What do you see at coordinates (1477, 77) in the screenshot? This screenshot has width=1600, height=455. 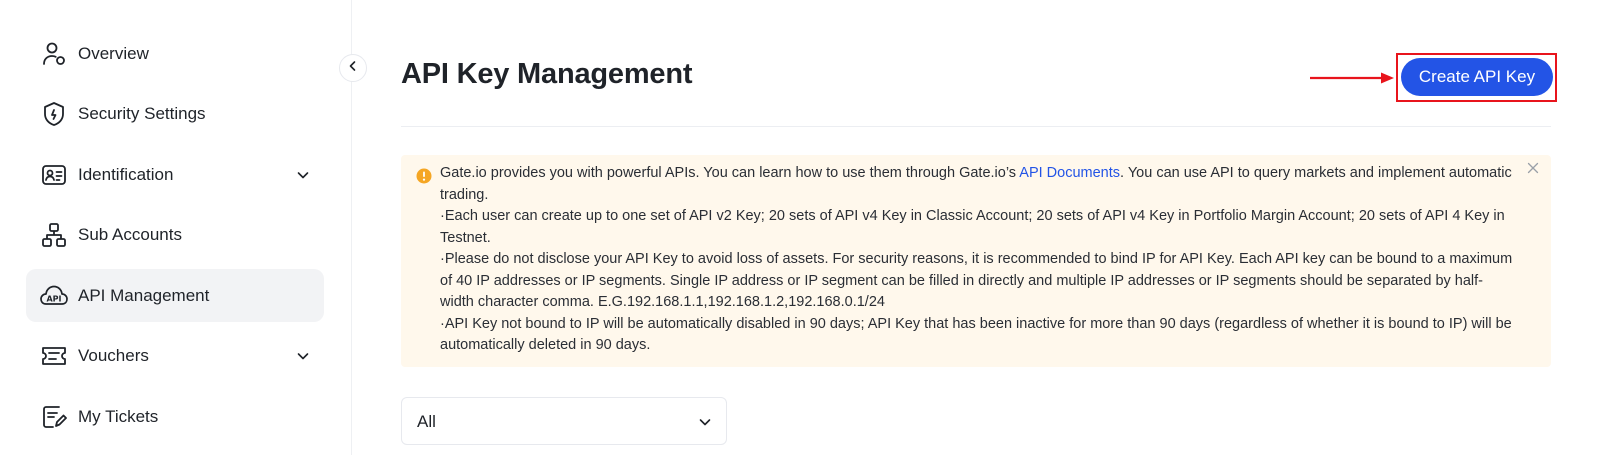 I see `create-api-key-button: Create API Key` at bounding box center [1477, 77].